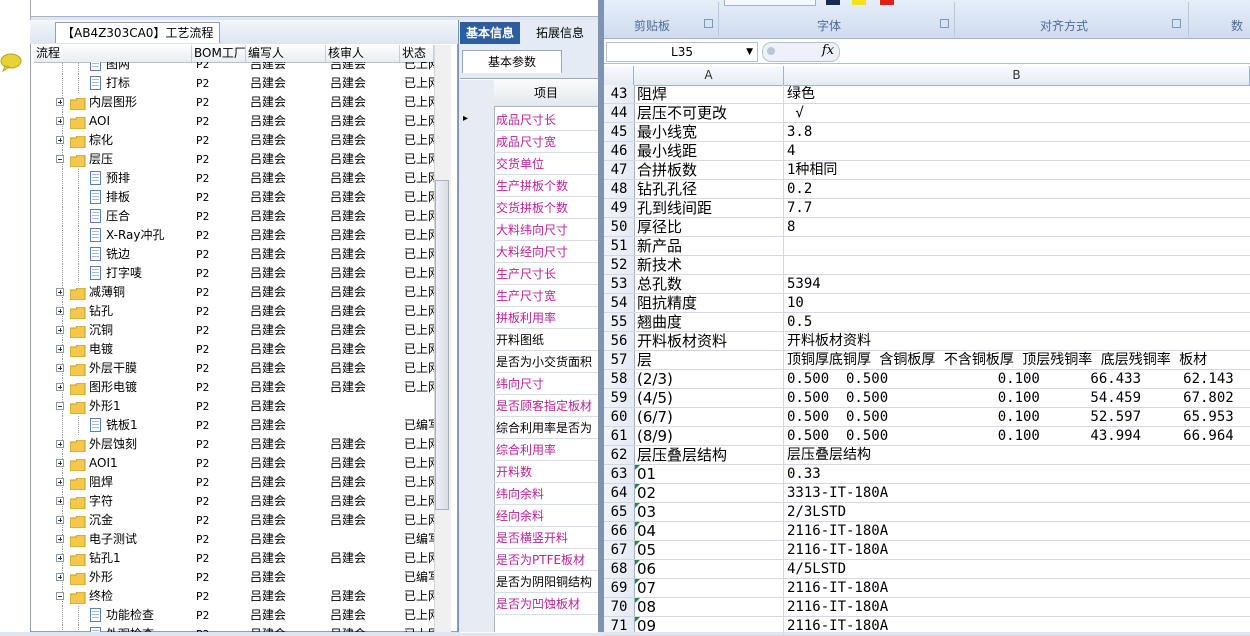 The image size is (1250, 636). Describe the element at coordinates (619, 208) in the screenshot. I see `row-number: 49` at that location.